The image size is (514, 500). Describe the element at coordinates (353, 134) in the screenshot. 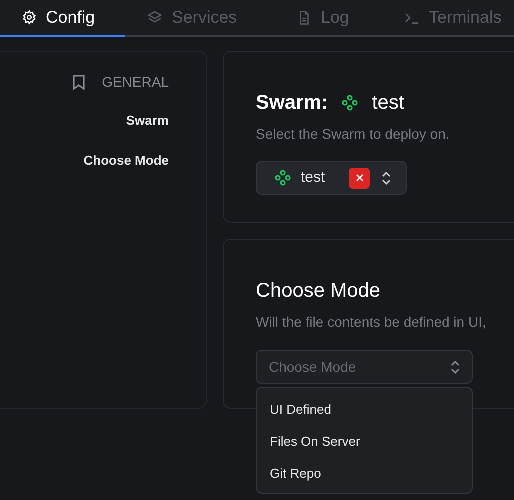

I see `card-description: Select the Swarm to deploy on.` at that location.